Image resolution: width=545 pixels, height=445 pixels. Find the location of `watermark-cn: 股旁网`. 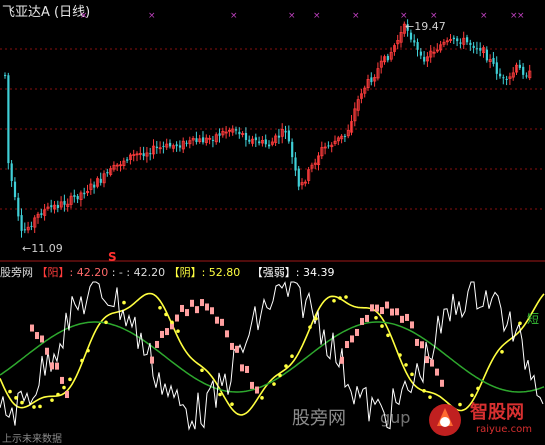

watermark-cn: 股旁网 is located at coordinates (319, 418).